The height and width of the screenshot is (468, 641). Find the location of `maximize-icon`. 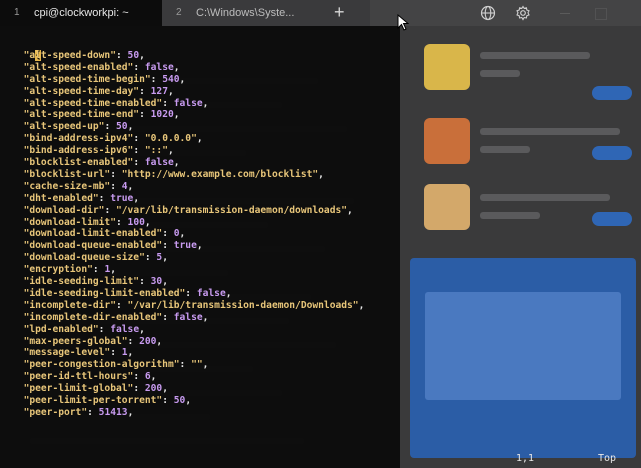

maximize-icon is located at coordinates (601, 14).